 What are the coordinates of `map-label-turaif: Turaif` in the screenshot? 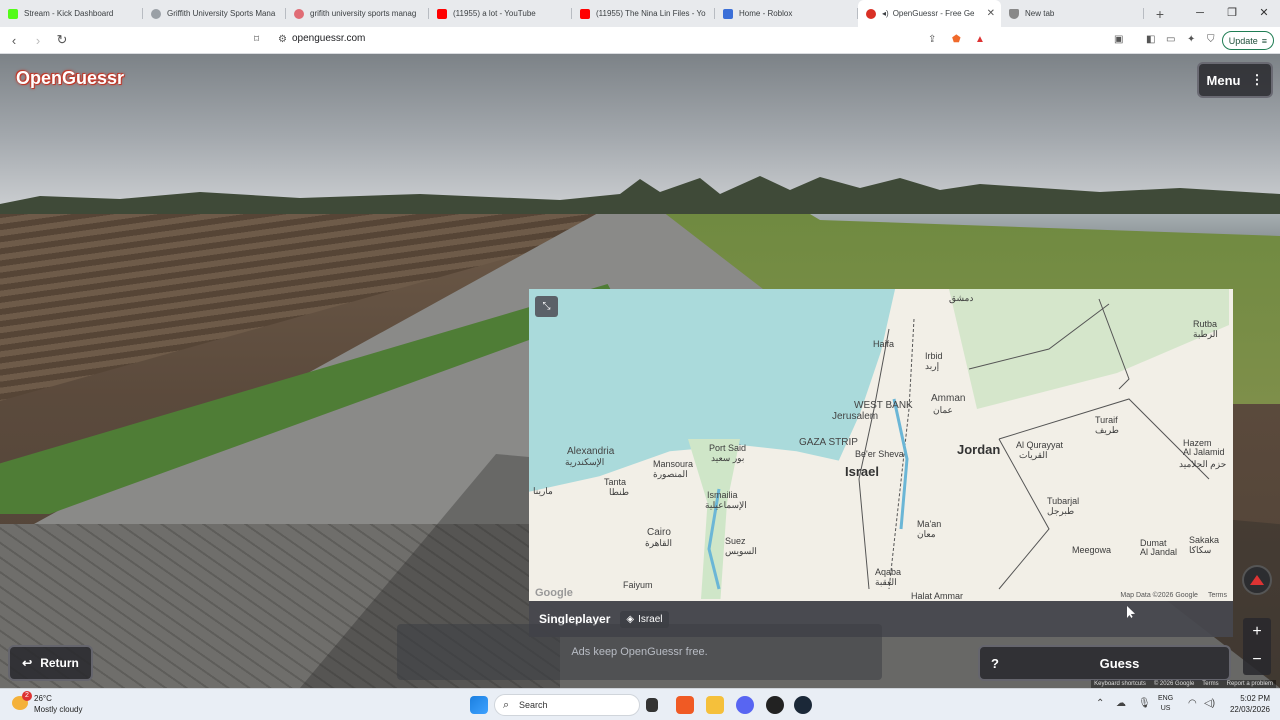 It's located at (1106, 420).